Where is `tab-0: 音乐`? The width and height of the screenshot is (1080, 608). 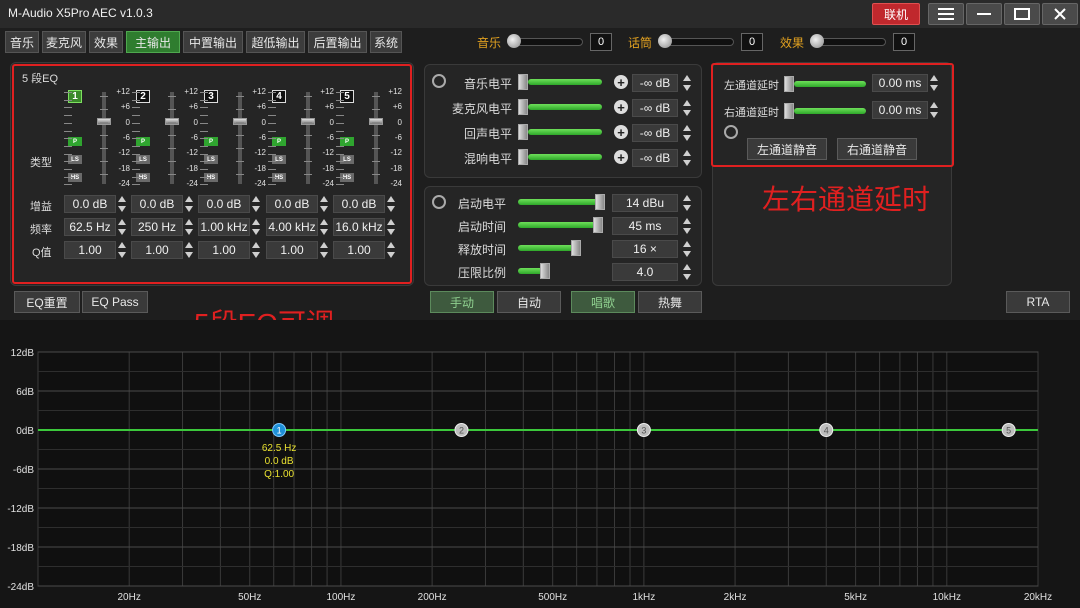
tab-0: 音乐 is located at coordinates (22, 42).